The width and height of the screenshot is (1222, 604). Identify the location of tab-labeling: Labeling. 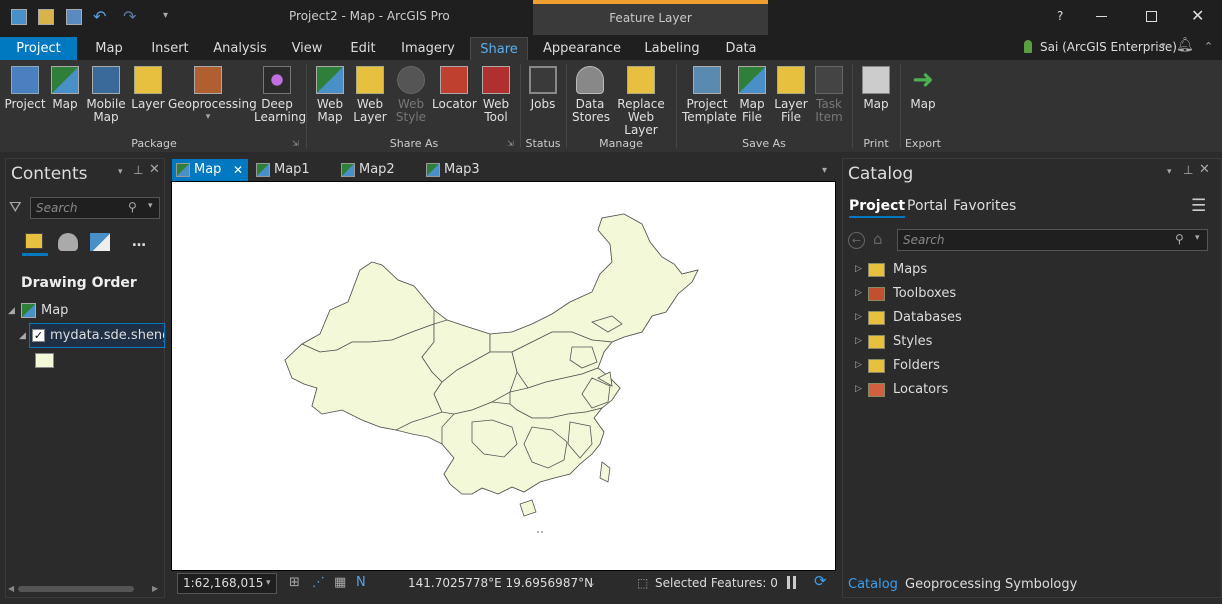
(672, 48).